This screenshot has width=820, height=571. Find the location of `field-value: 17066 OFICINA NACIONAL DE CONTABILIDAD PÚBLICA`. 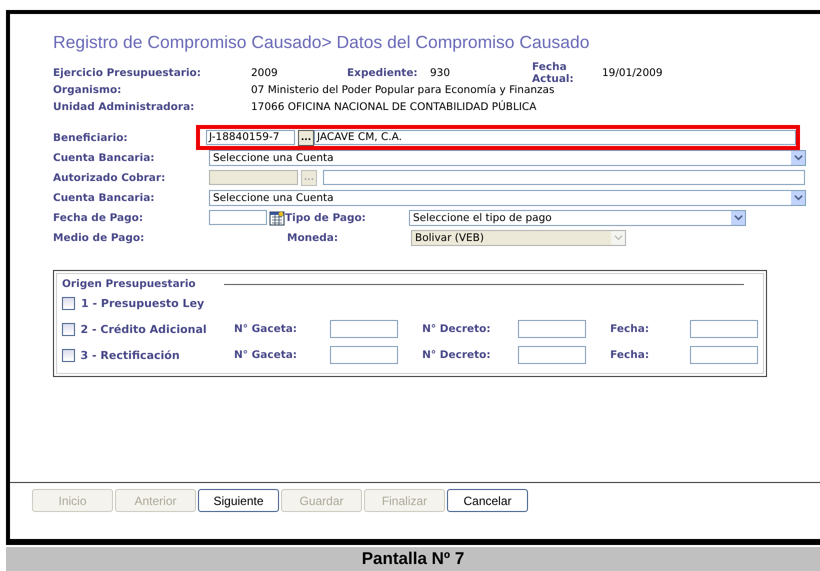

field-value: 17066 OFICINA NACIONAL DE CONTABILIDAD PÚBLICA is located at coordinates (393, 106).